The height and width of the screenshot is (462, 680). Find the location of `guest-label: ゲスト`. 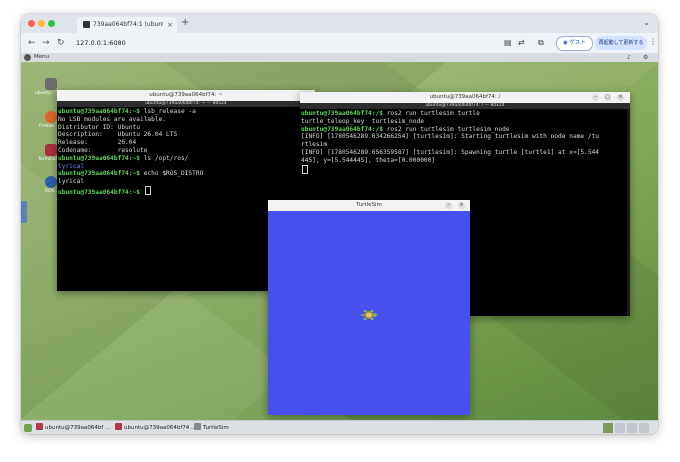

guest-label: ゲスト is located at coordinates (578, 43).